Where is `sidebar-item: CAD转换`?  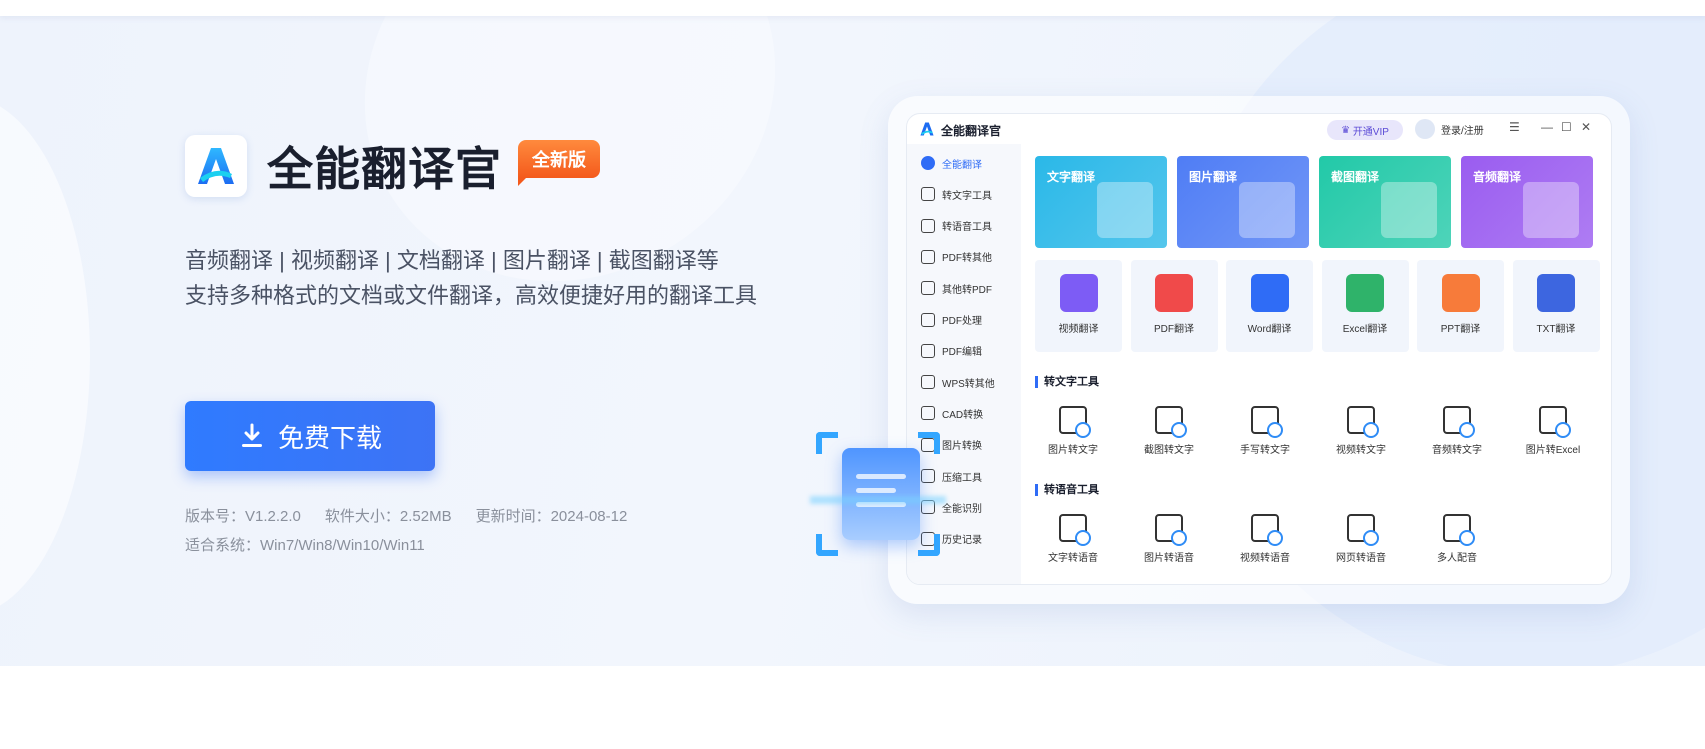 sidebar-item: CAD转换 is located at coordinates (952, 413).